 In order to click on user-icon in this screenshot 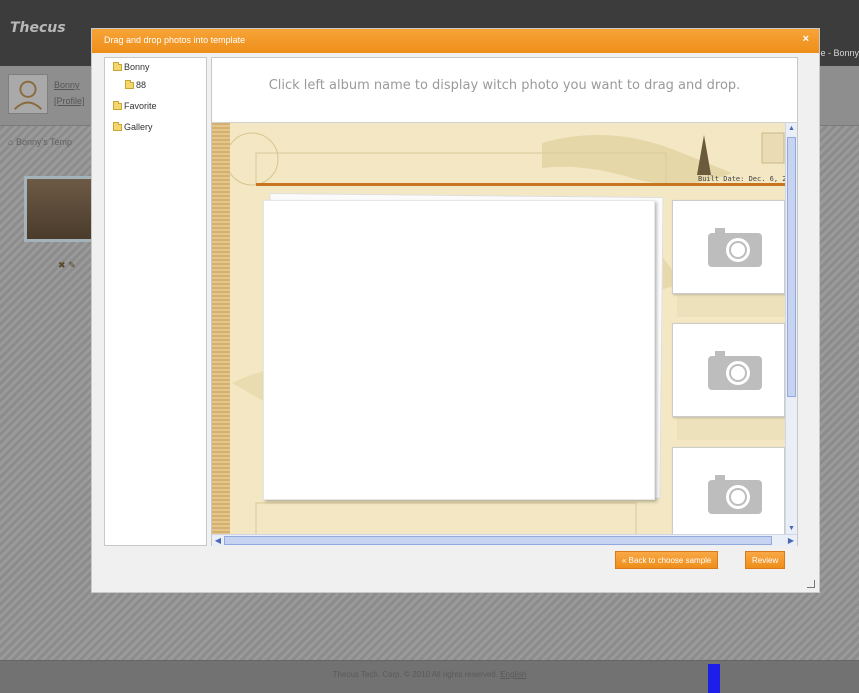, I will do `click(28, 95)`.